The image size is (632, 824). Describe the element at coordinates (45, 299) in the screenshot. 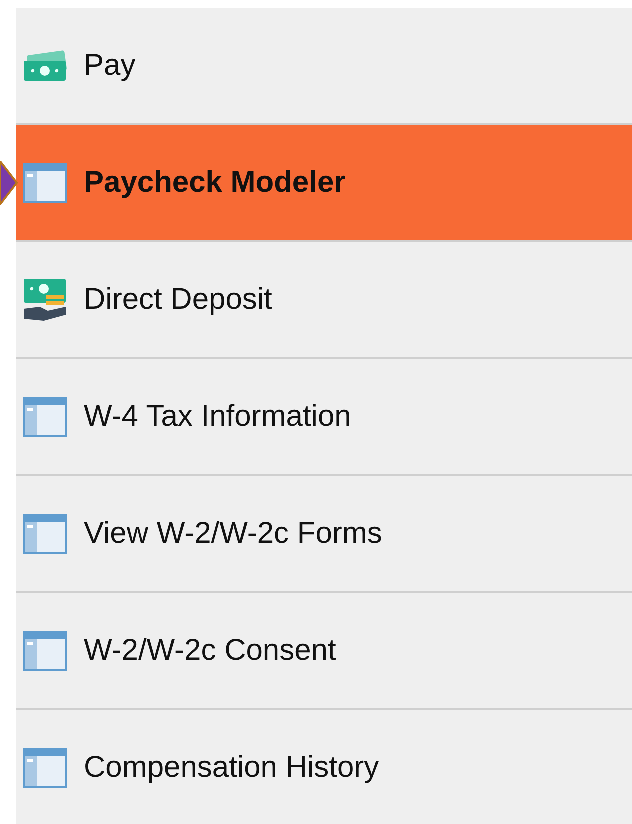

I see `hand-cash-icon` at that location.